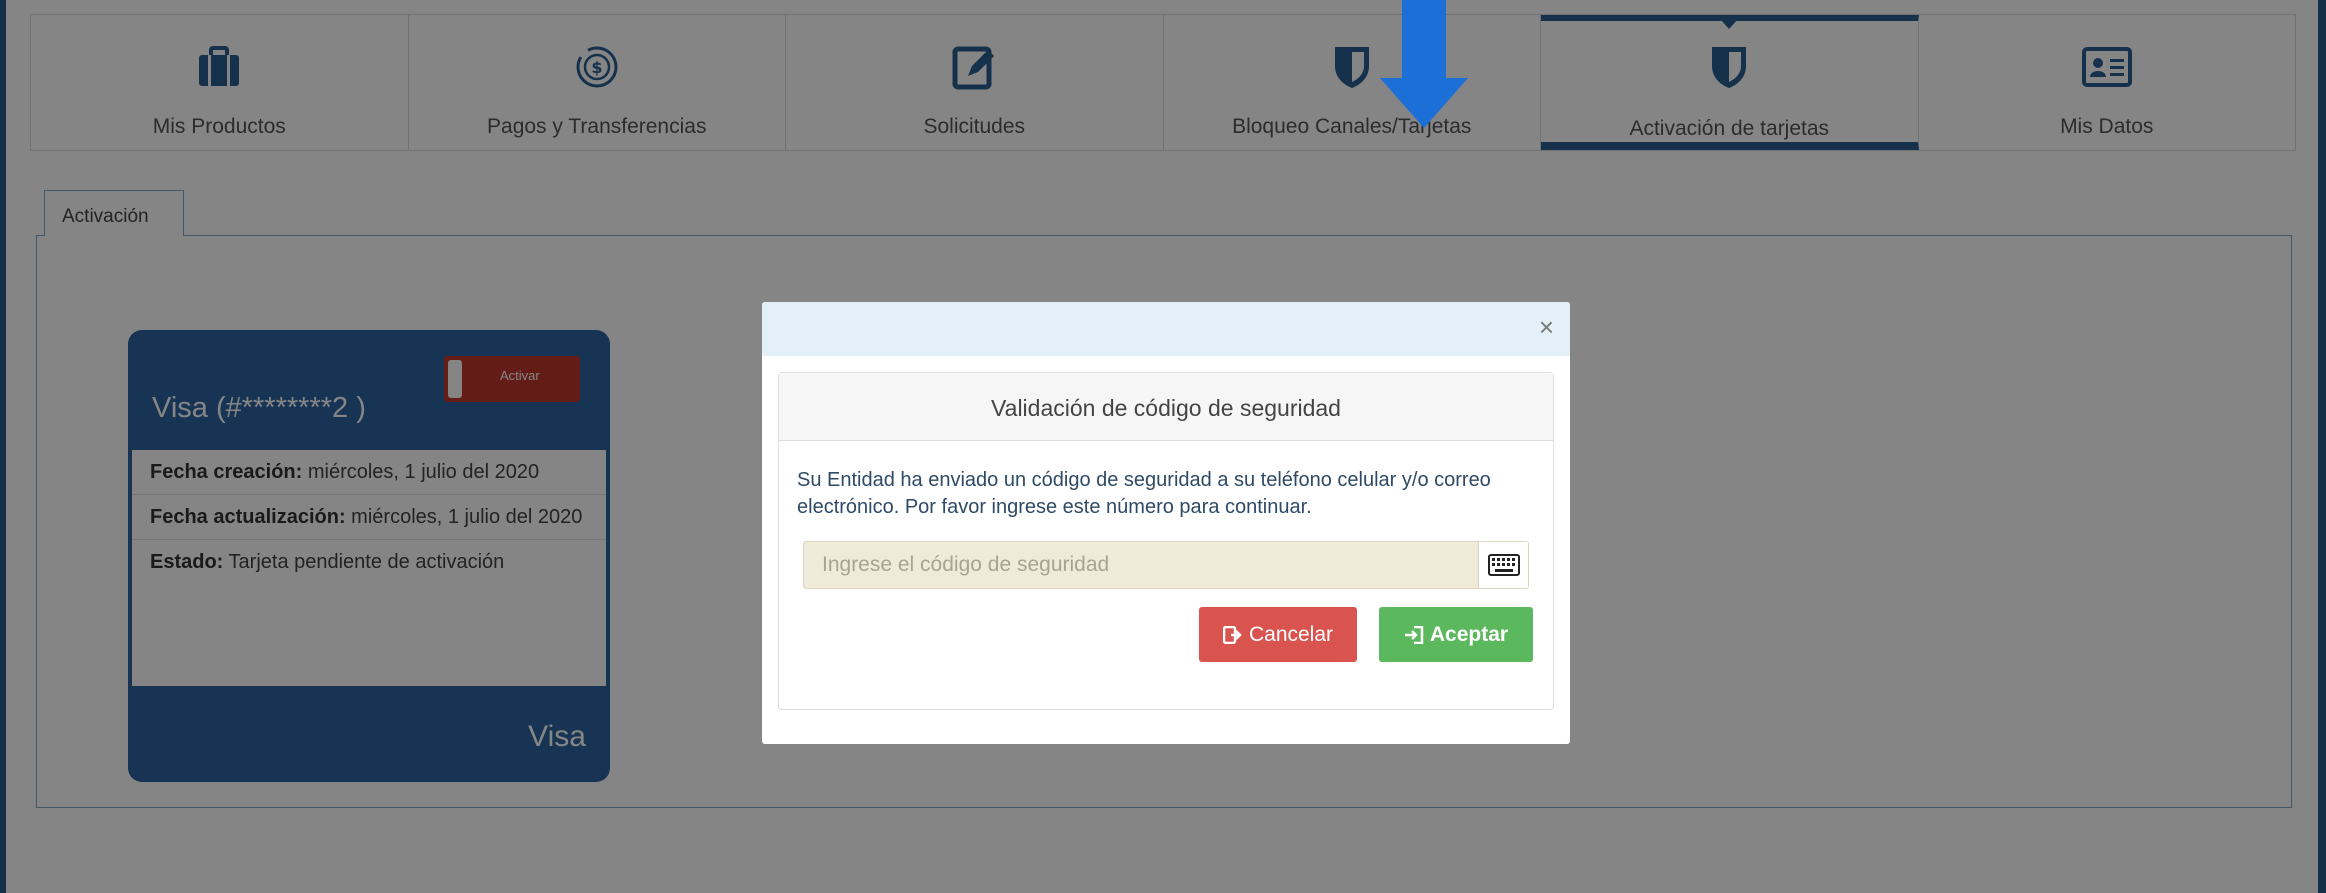  What do you see at coordinates (1166, 407) in the screenshot?
I see `modal-title: Validación de código de seguridad` at bounding box center [1166, 407].